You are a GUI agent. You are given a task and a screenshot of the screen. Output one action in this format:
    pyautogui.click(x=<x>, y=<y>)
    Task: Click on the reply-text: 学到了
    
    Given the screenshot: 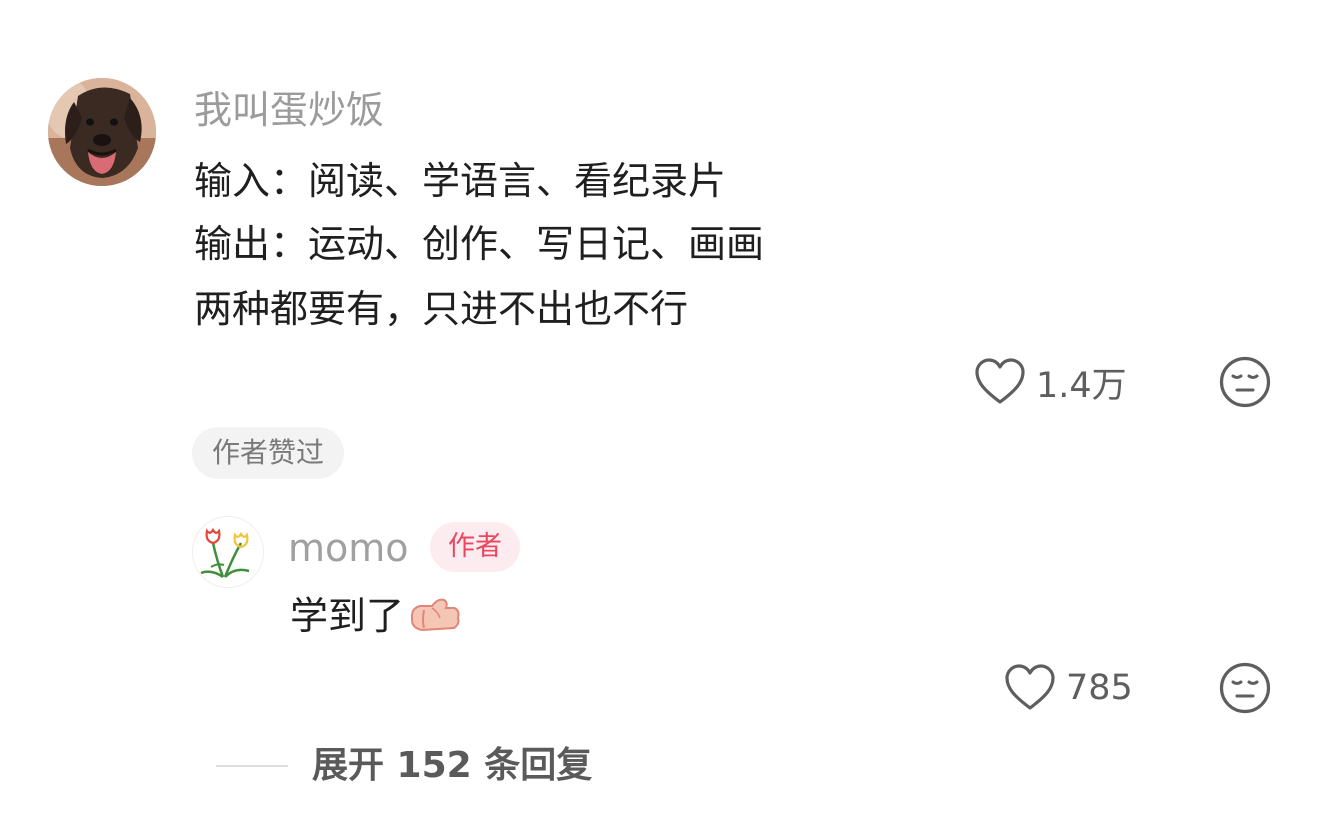 What is the action you would take?
    pyautogui.click(x=376, y=616)
    